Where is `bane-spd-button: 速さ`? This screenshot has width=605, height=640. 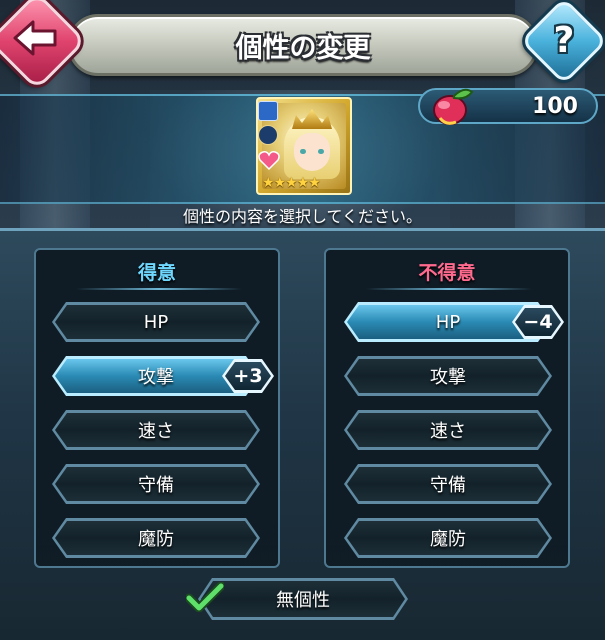
bane-spd-button: 速さ is located at coordinates (448, 430).